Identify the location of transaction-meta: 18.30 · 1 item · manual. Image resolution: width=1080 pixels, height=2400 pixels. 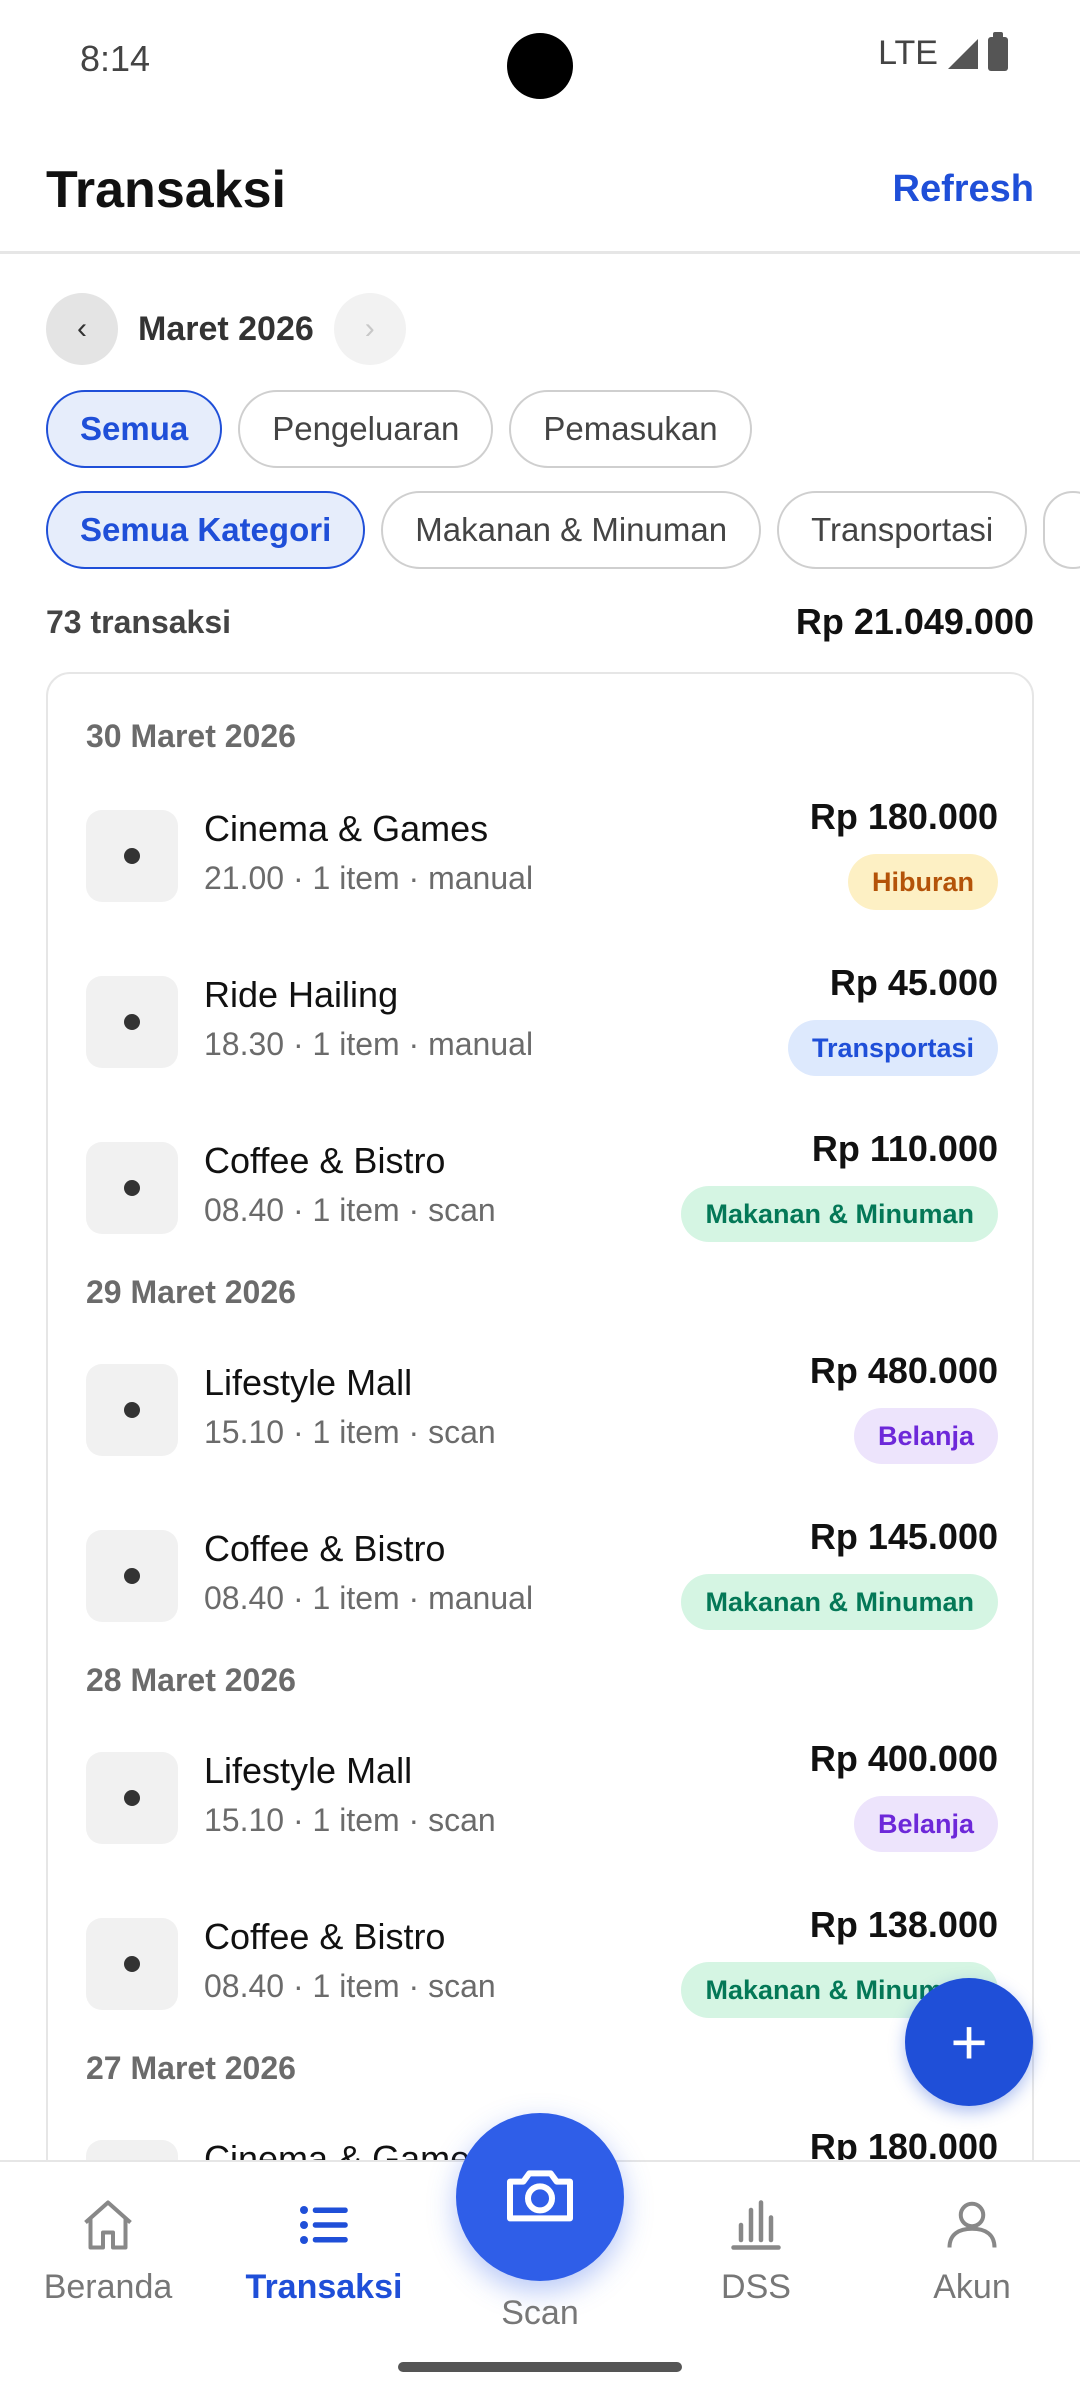
(369, 1044).